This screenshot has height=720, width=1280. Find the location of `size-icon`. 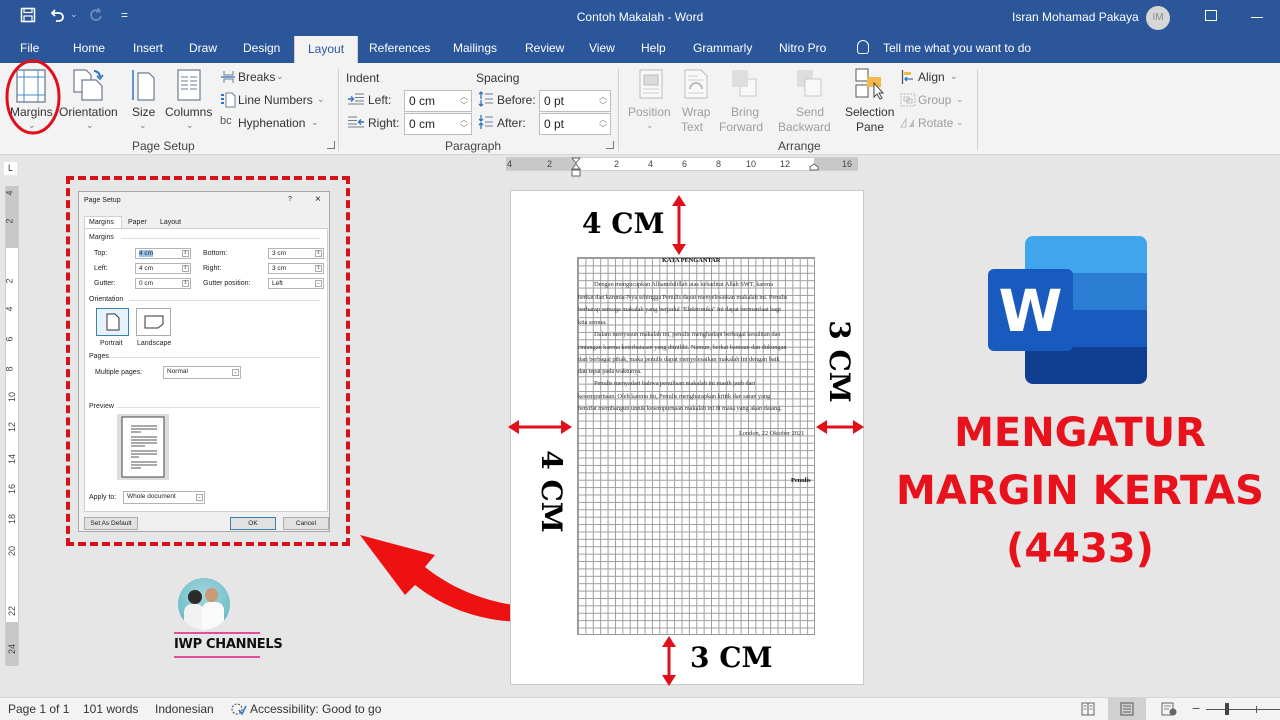

size-icon is located at coordinates (143, 85).